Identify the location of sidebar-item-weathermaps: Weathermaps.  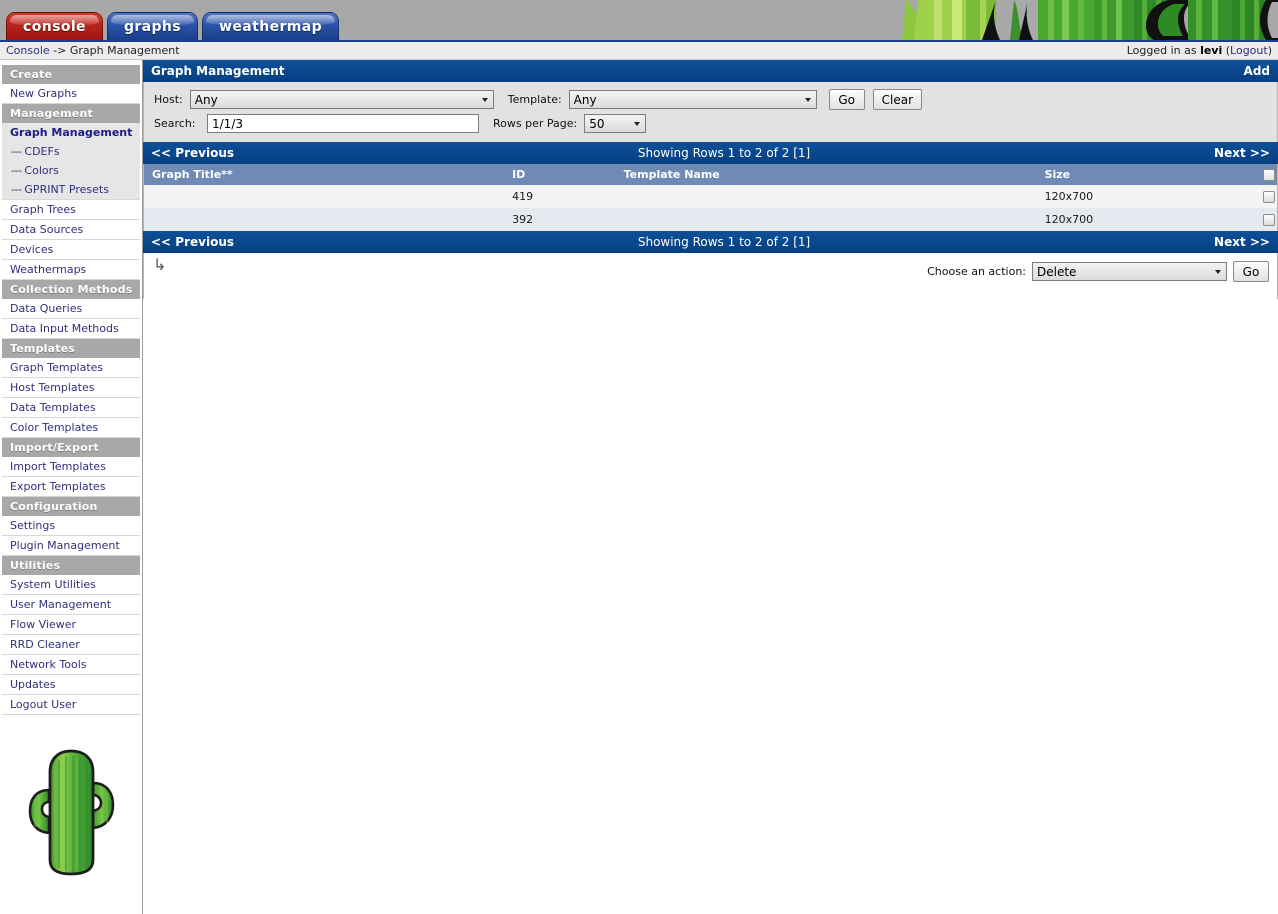
(71, 270).